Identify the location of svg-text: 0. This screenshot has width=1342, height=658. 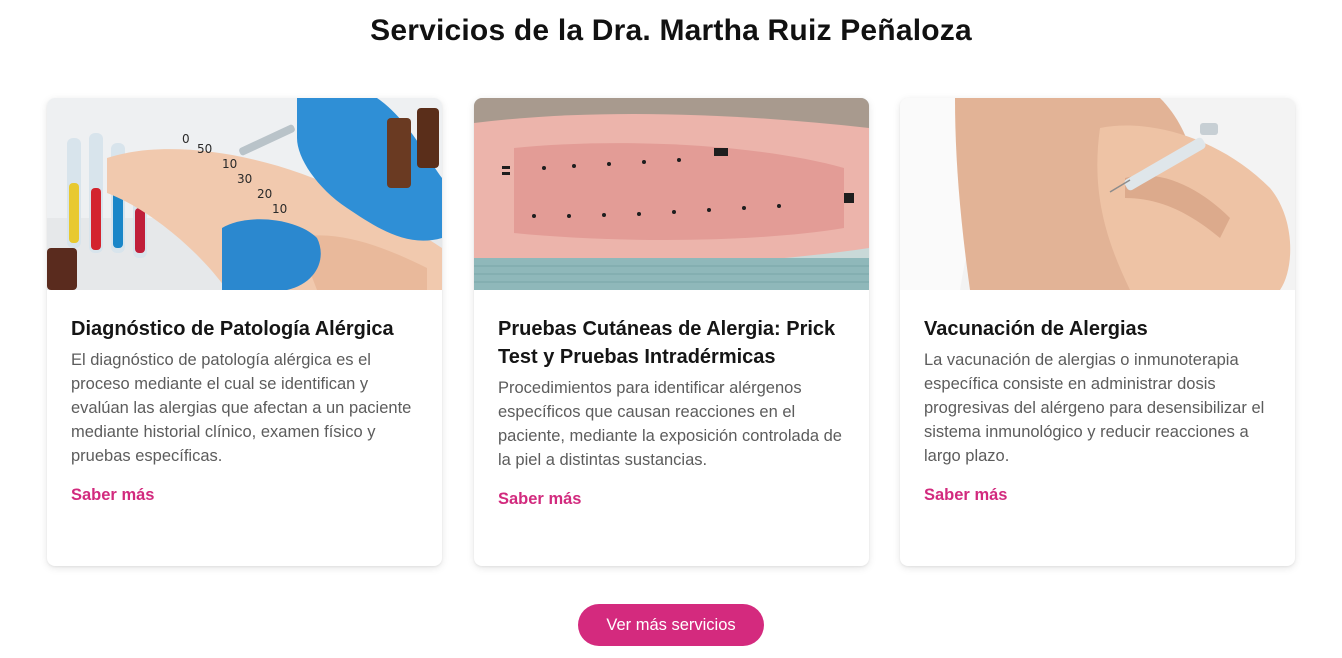
(186, 139).